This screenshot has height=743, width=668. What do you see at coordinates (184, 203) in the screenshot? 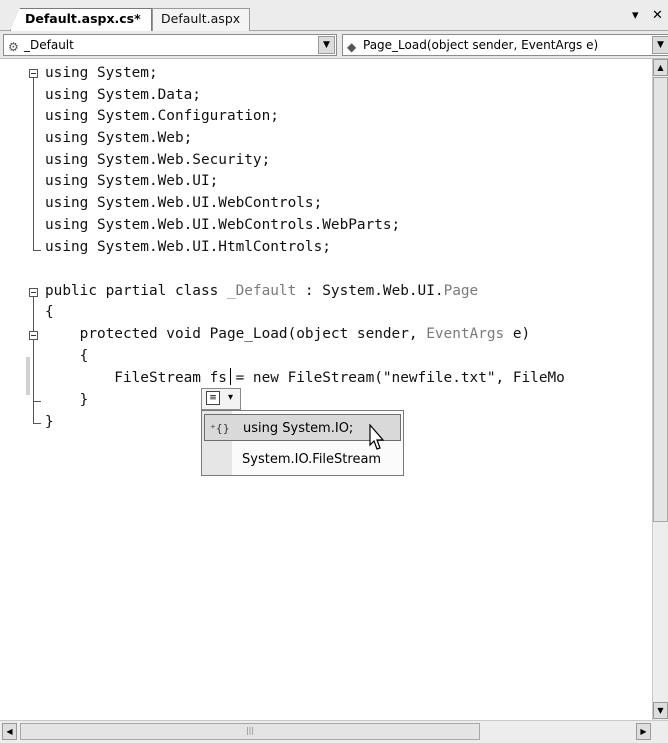
I see `code-line: using System.Web.UI.WebControls;` at bounding box center [184, 203].